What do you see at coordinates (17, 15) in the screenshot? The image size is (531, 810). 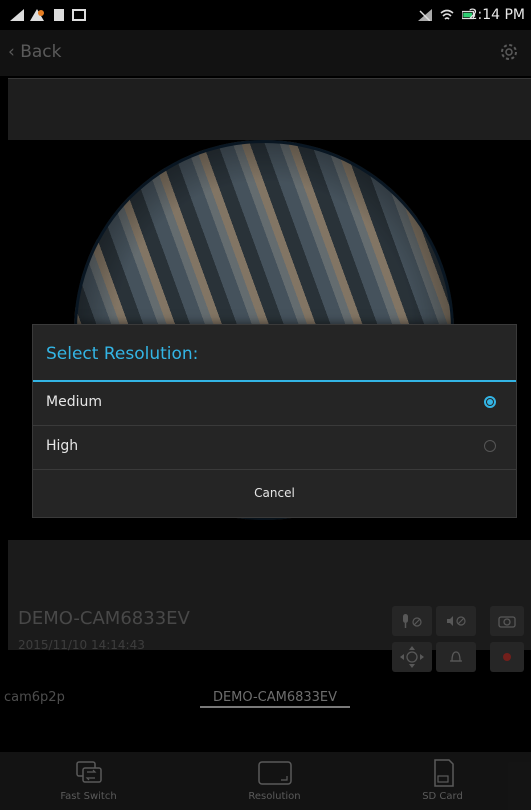 I see `signal-icon` at bounding box center [17, 15].